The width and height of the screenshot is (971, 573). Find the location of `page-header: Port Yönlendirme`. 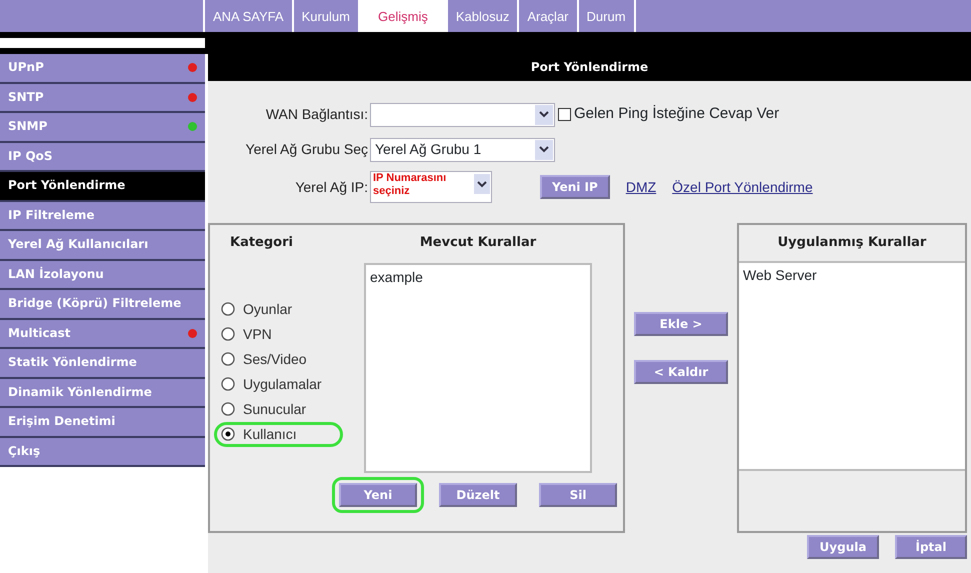

page-header: Port Yönlendirme is located at coordinates (589, 67).